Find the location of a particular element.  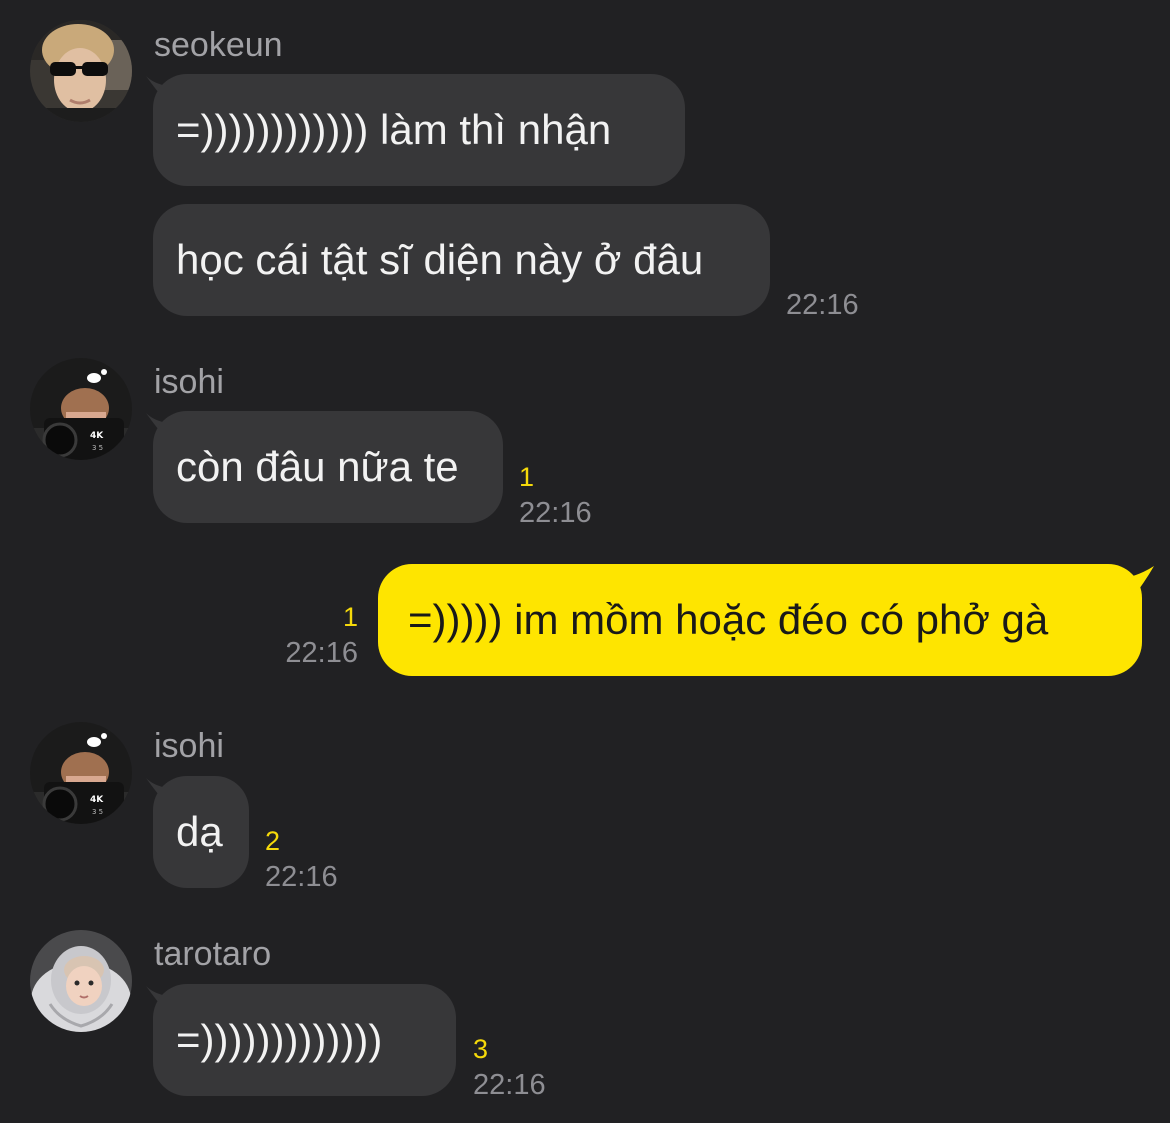

message-bubble: dạ is located at coordinates (201, 832).